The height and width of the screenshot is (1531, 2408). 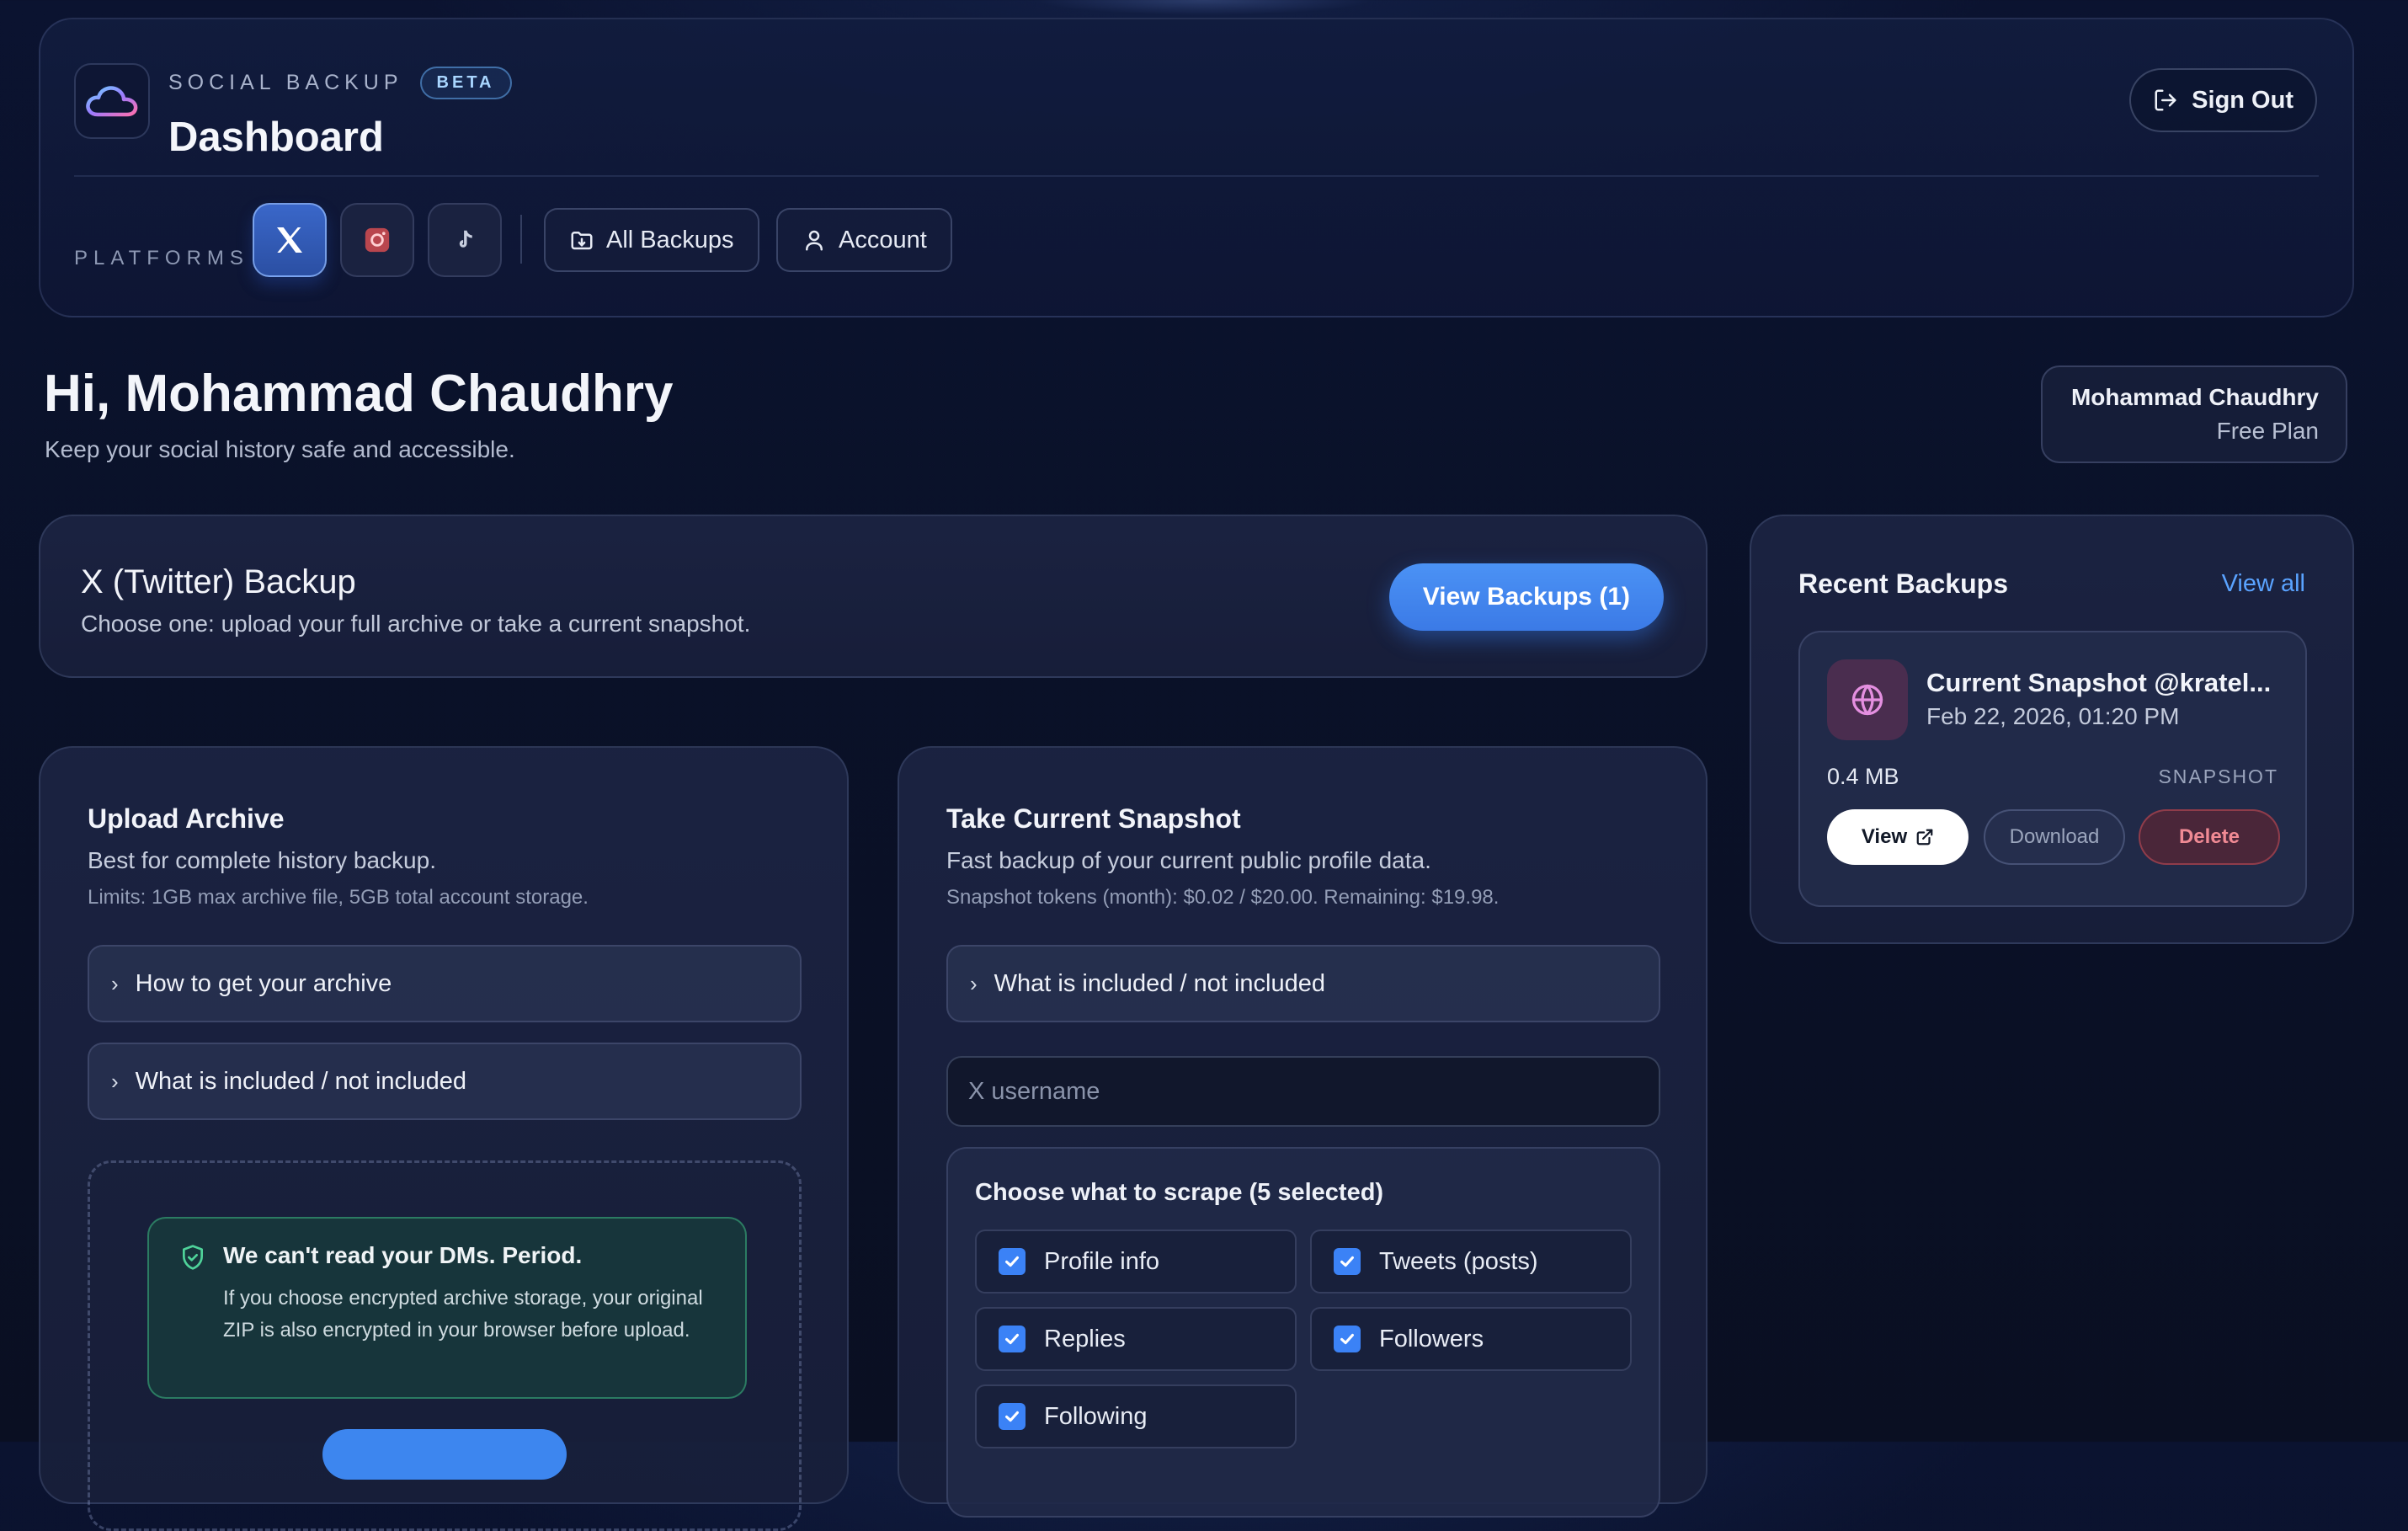 I want to click on checkbox-tweets: Tweets (posts), so click(x=1471, y=1262).